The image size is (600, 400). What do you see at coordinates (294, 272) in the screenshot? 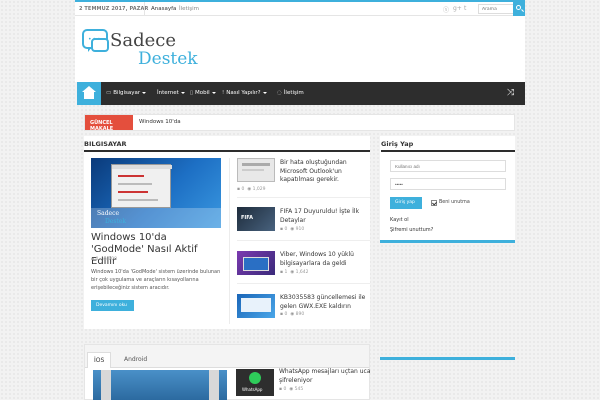
I see `article-meta: ▪ 1 ◉ 1,642` at bounding box center [294, 272].